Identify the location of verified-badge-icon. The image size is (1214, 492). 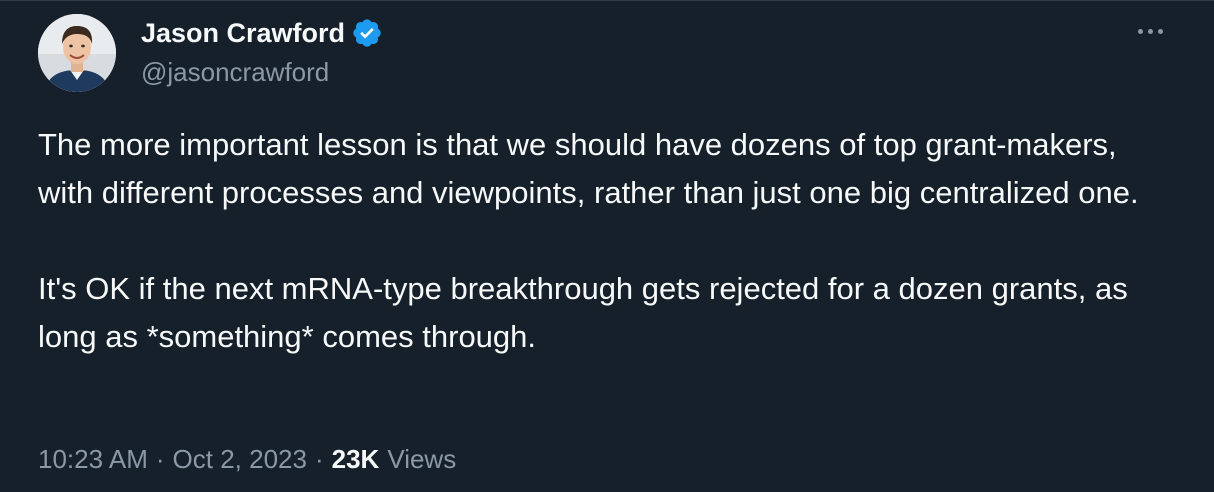
(367, 33).